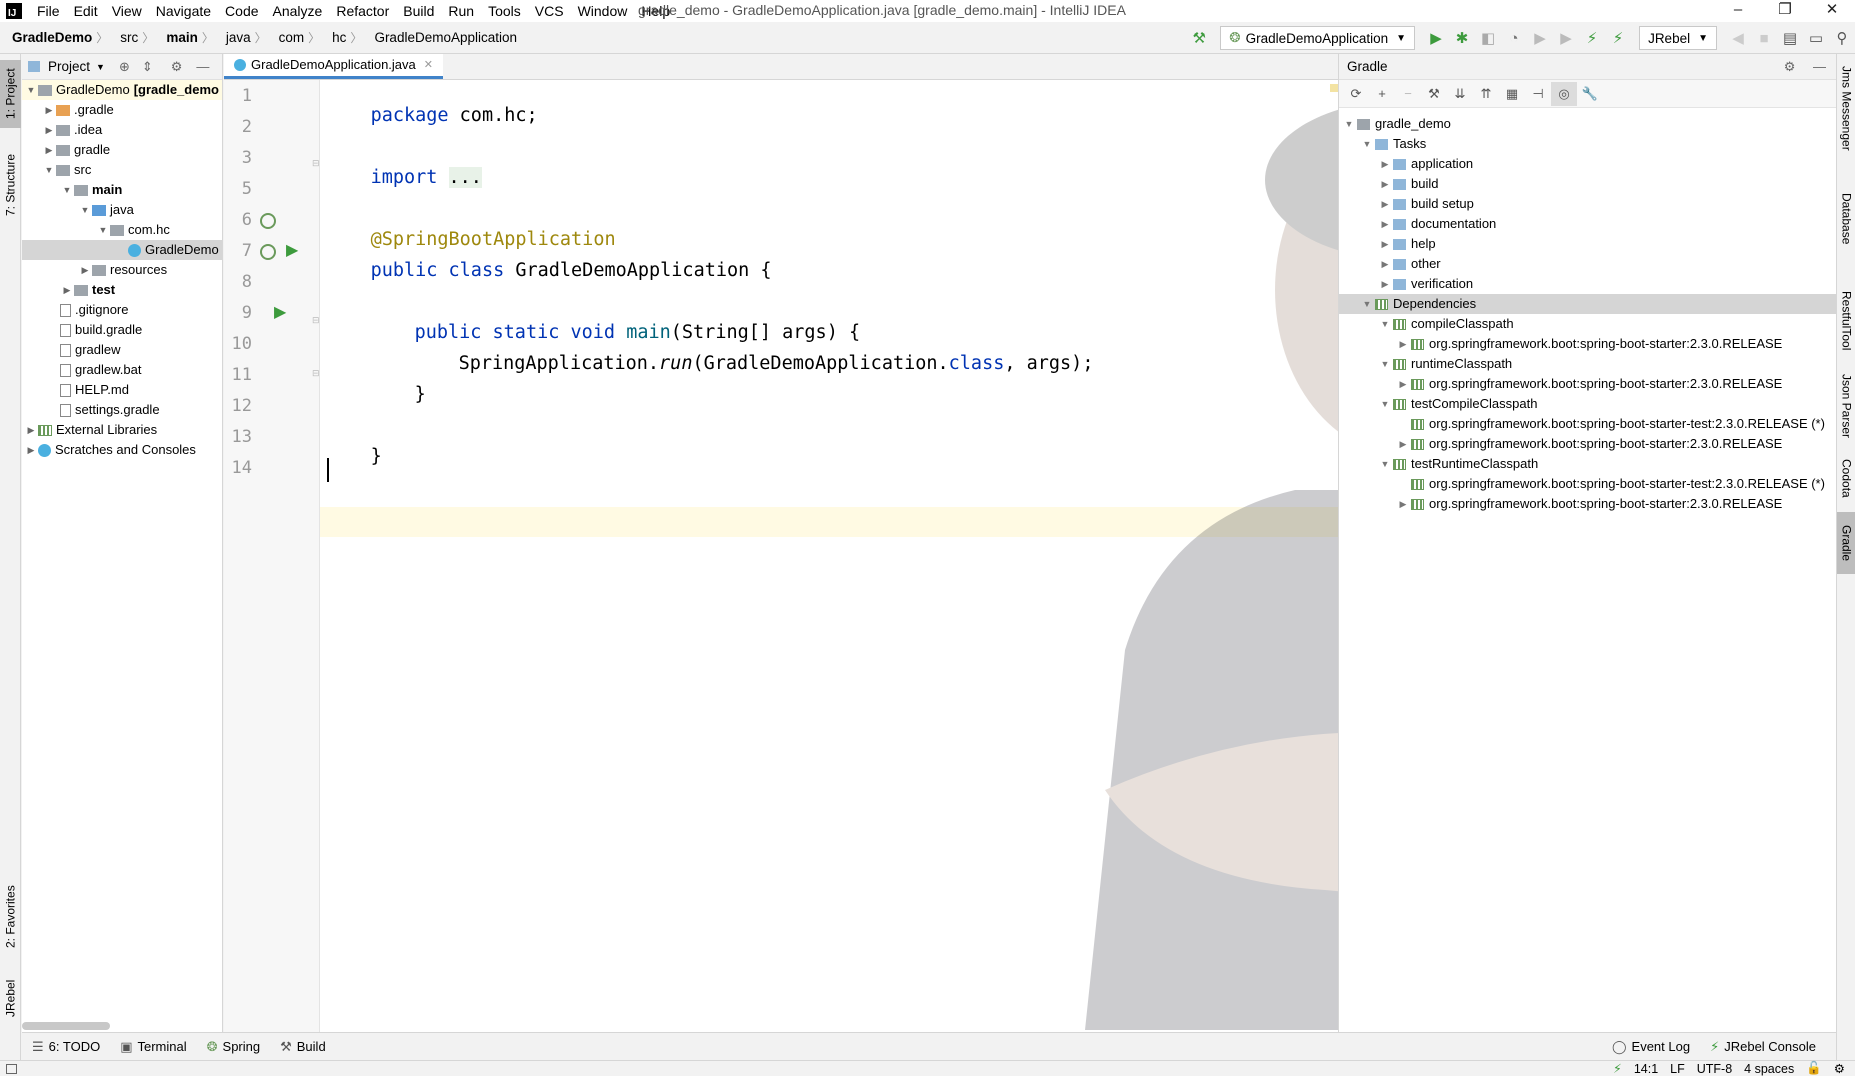 The height and width of the screenshot is (1076, 1855). What do you see at coordinates (153, 1047) in the screenshot?
I see `tab-terminal: ▣ Terminal` at bounding box center [153, 1047].